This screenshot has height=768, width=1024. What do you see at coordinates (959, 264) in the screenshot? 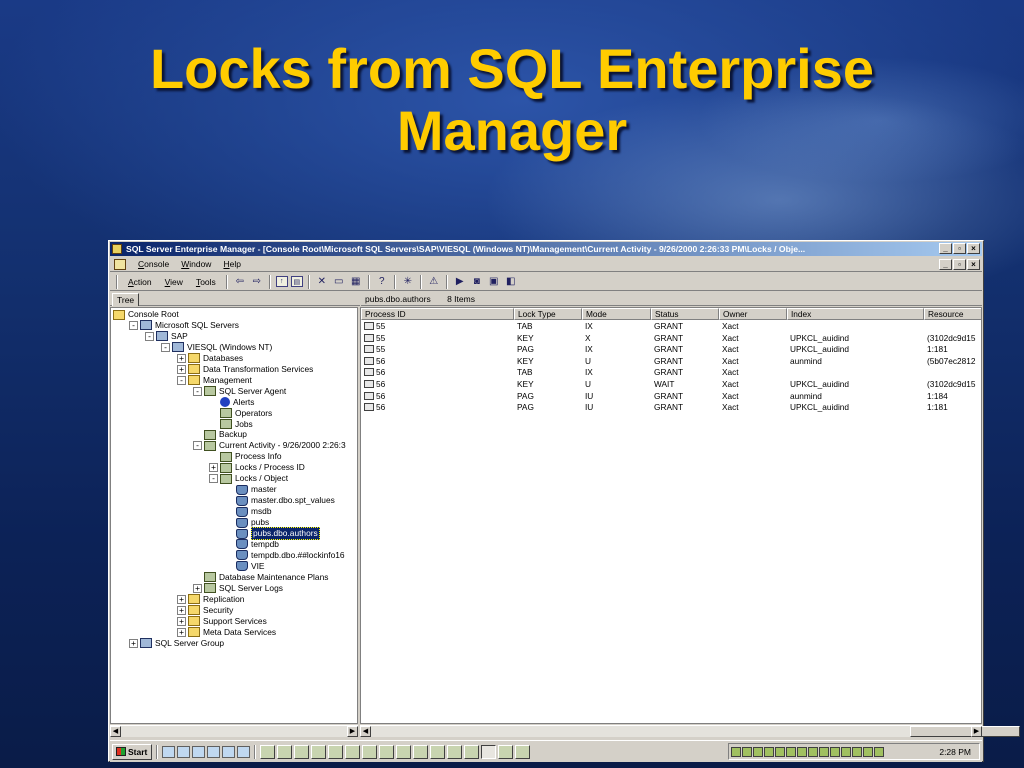
I see `mdi-restore-button: ▫` at bounding box center [959, 264].